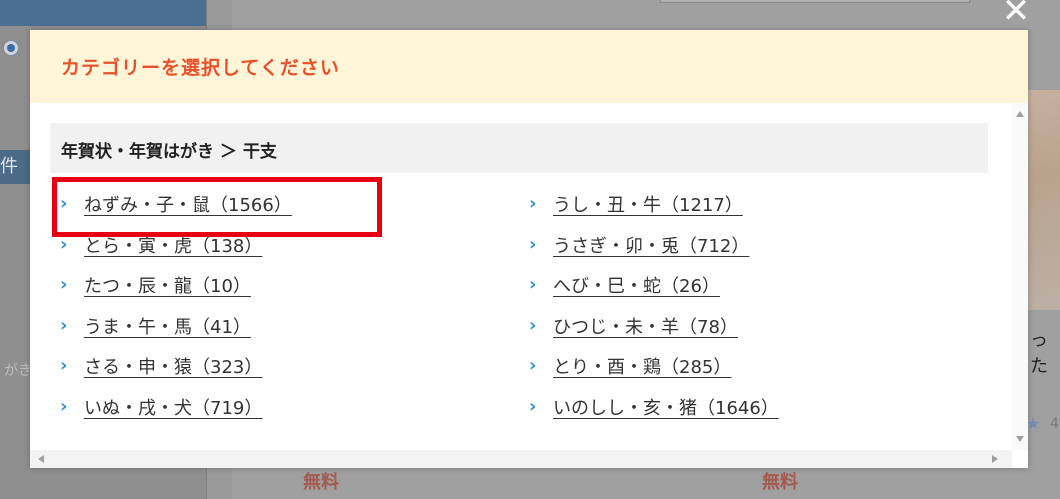 The width and height of the screenshot is (1060, 499). What do you see at coordinates (1033, 423) in the screenshot?
I see `star-icon: ★` at bounding box center [1033, 423].